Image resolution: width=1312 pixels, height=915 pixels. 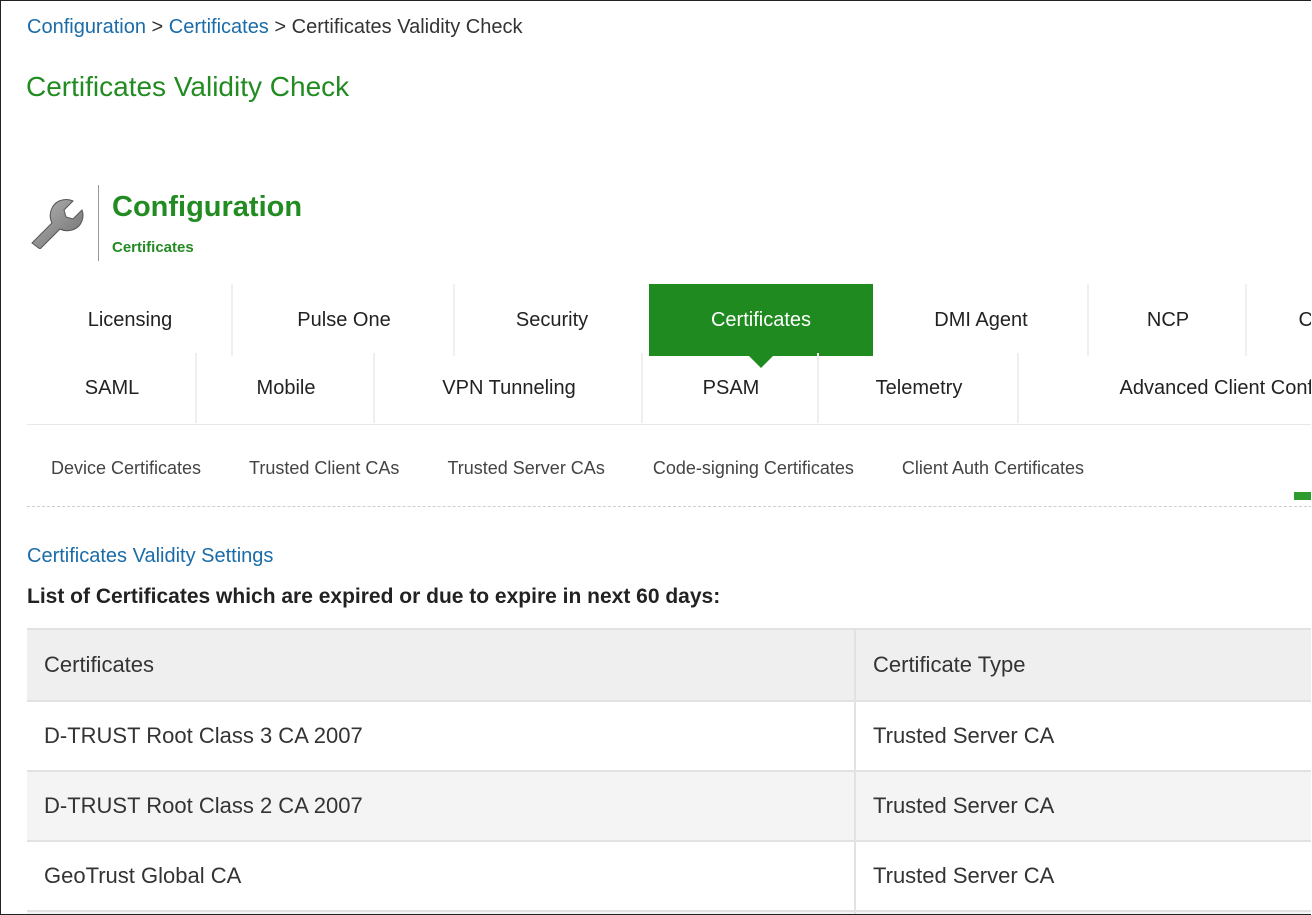 I want to click on tab-ncp: NCP, so click(x=1168, y=320).